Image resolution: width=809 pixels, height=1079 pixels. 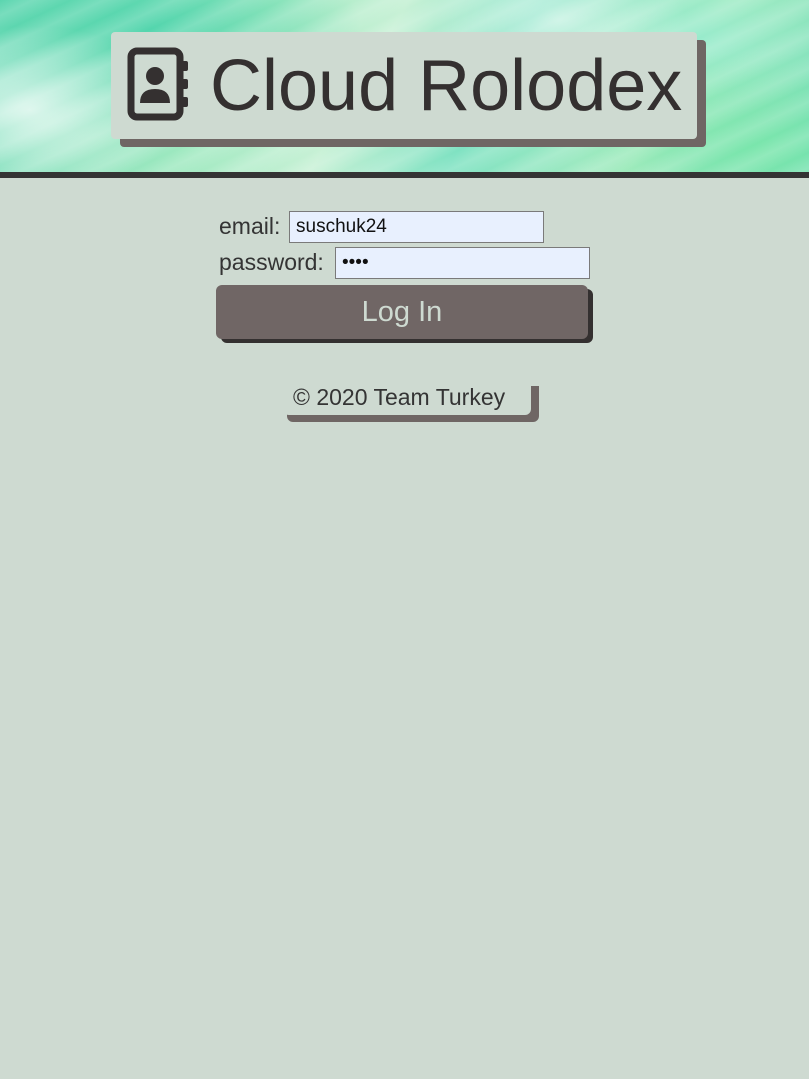 What do you see at coordinates (157, 84) in the screenshot?
I see `address-book-icon` at bounding box center [157, 84].